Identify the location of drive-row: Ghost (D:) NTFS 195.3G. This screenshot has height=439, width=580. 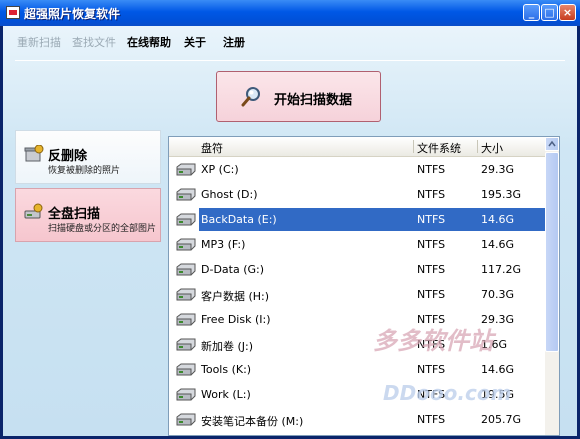
(358, 194).